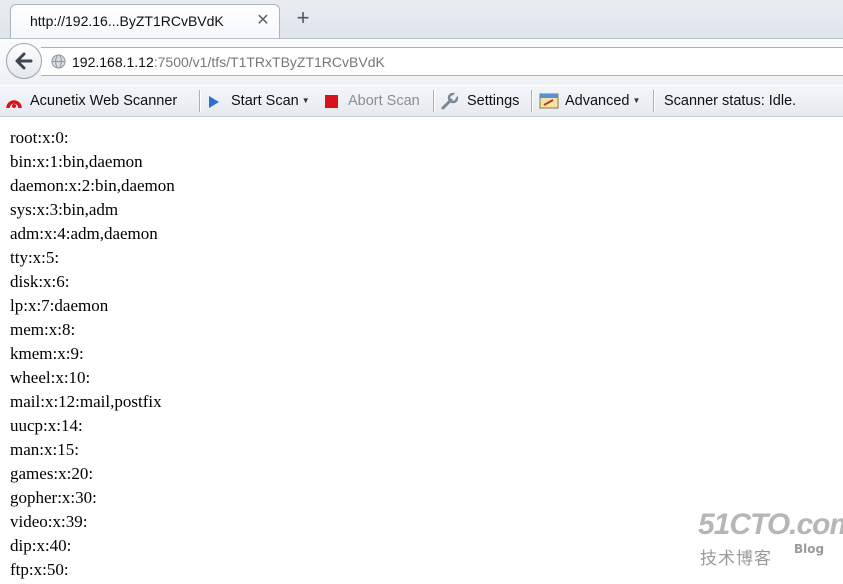 The width and height of the screenshot is (843, 584). I want to click on text-line: root:x:0:, so click(39, 137).